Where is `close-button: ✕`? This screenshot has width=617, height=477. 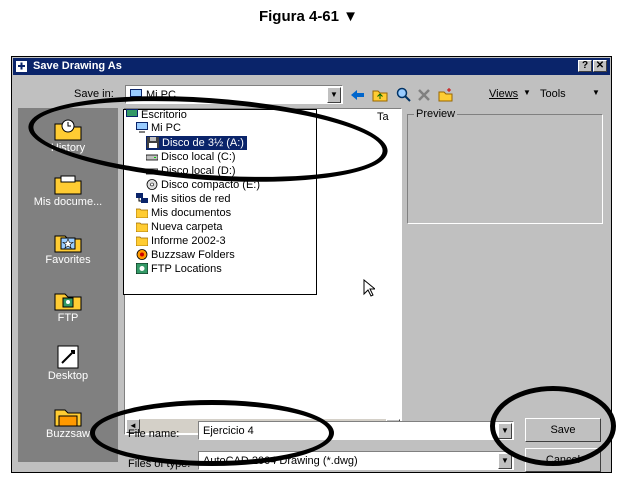
close-button: ✕ is located at coordinates (600, 66).